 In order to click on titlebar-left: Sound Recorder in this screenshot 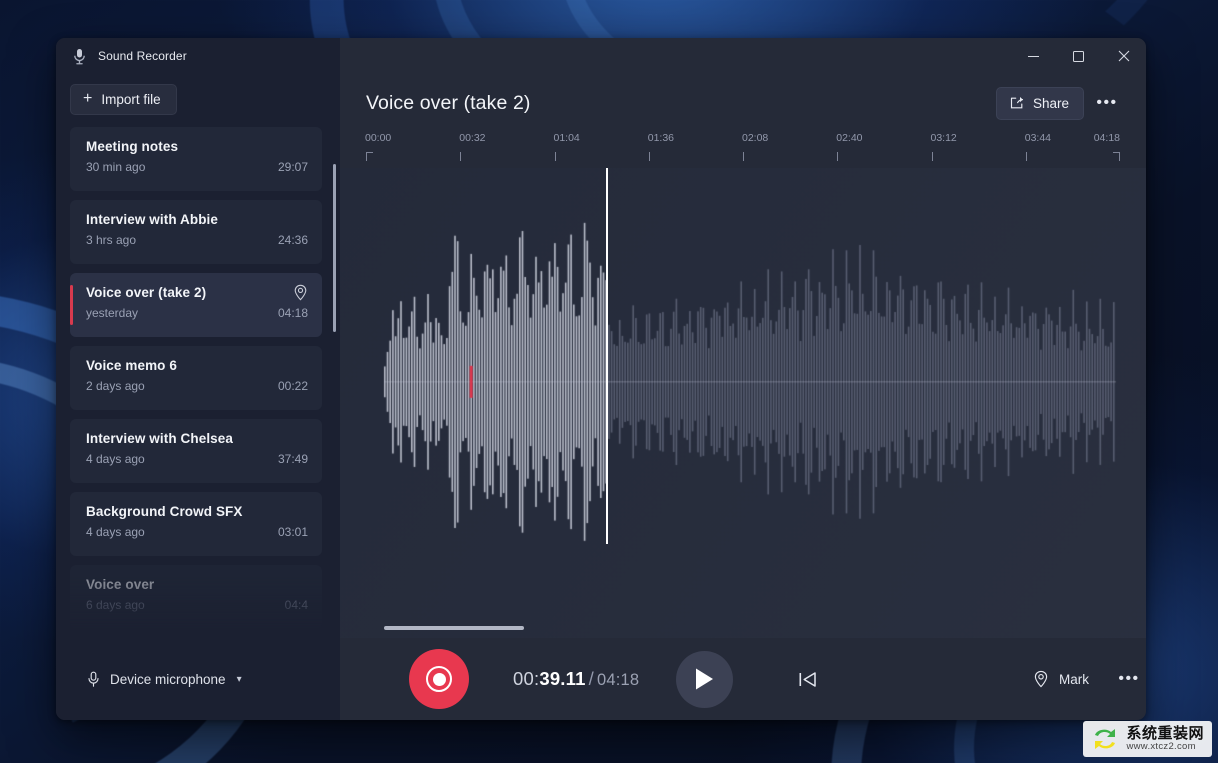, I will do `click(198, 56)`.